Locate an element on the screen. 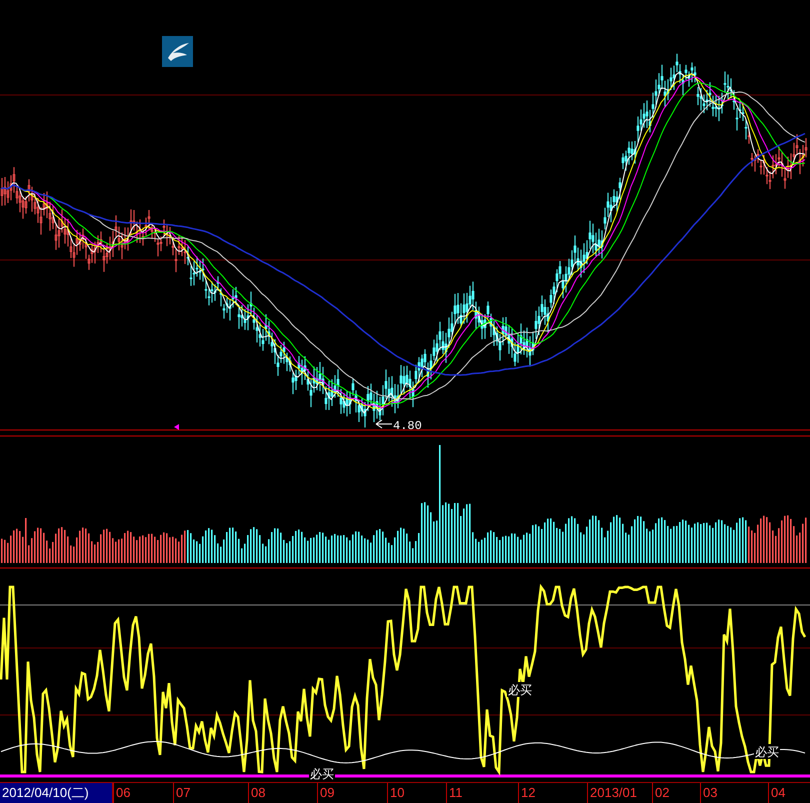  month-label: 2013/01 is located at coordinates (612, 793).